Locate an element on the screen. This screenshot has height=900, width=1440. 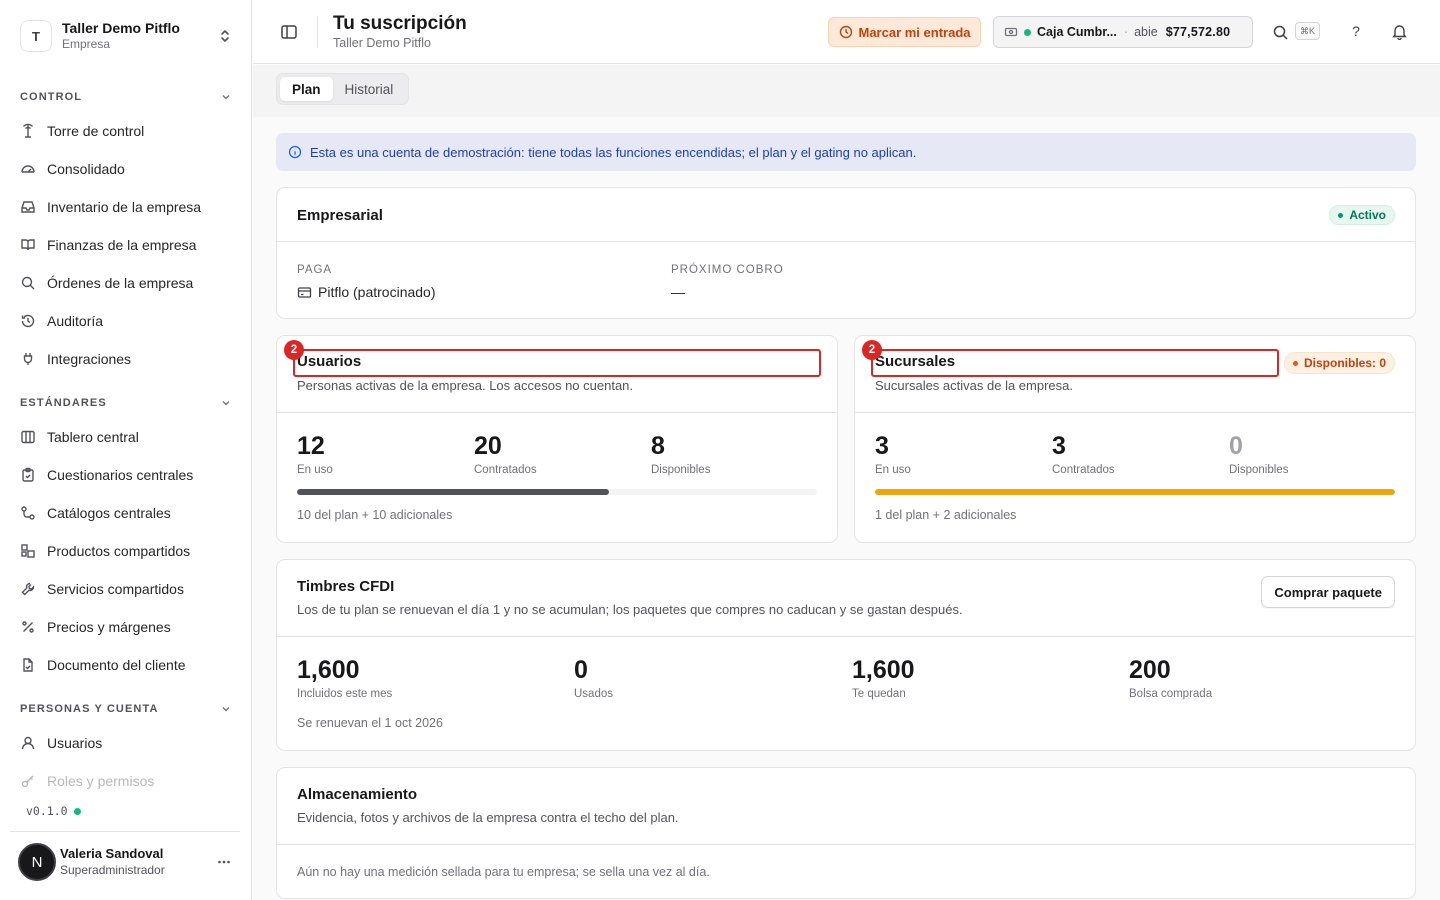
user-name: Valeria Sandoval is located at coordinates (112, 853).